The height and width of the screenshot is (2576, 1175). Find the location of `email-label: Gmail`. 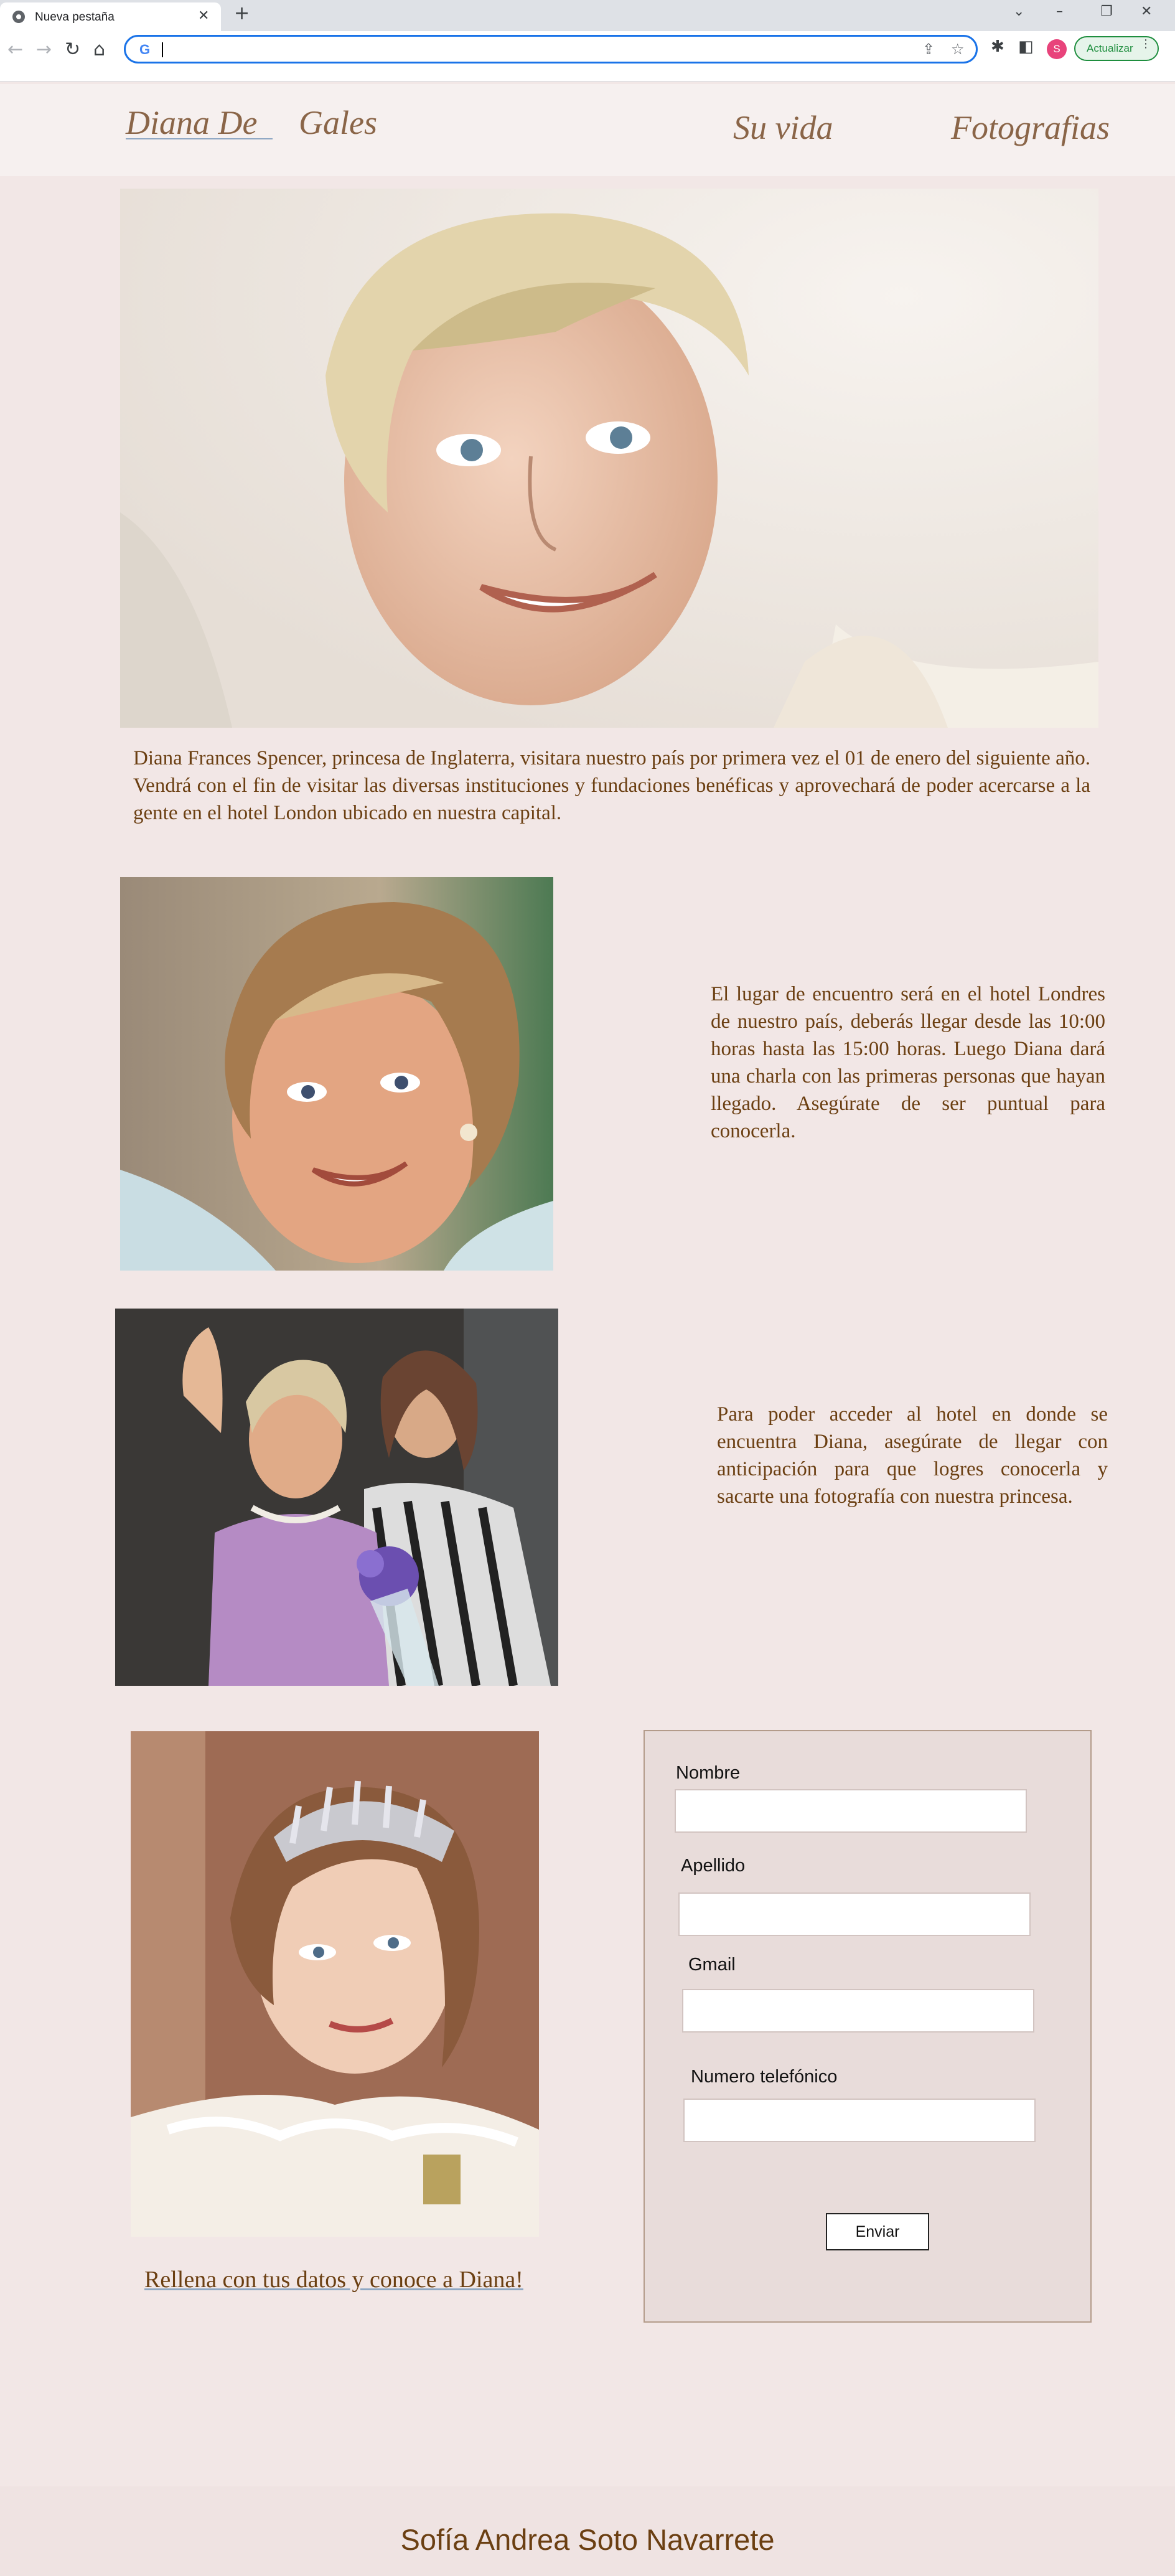

email-label: Gmail is located at coordinates (712, 1965).